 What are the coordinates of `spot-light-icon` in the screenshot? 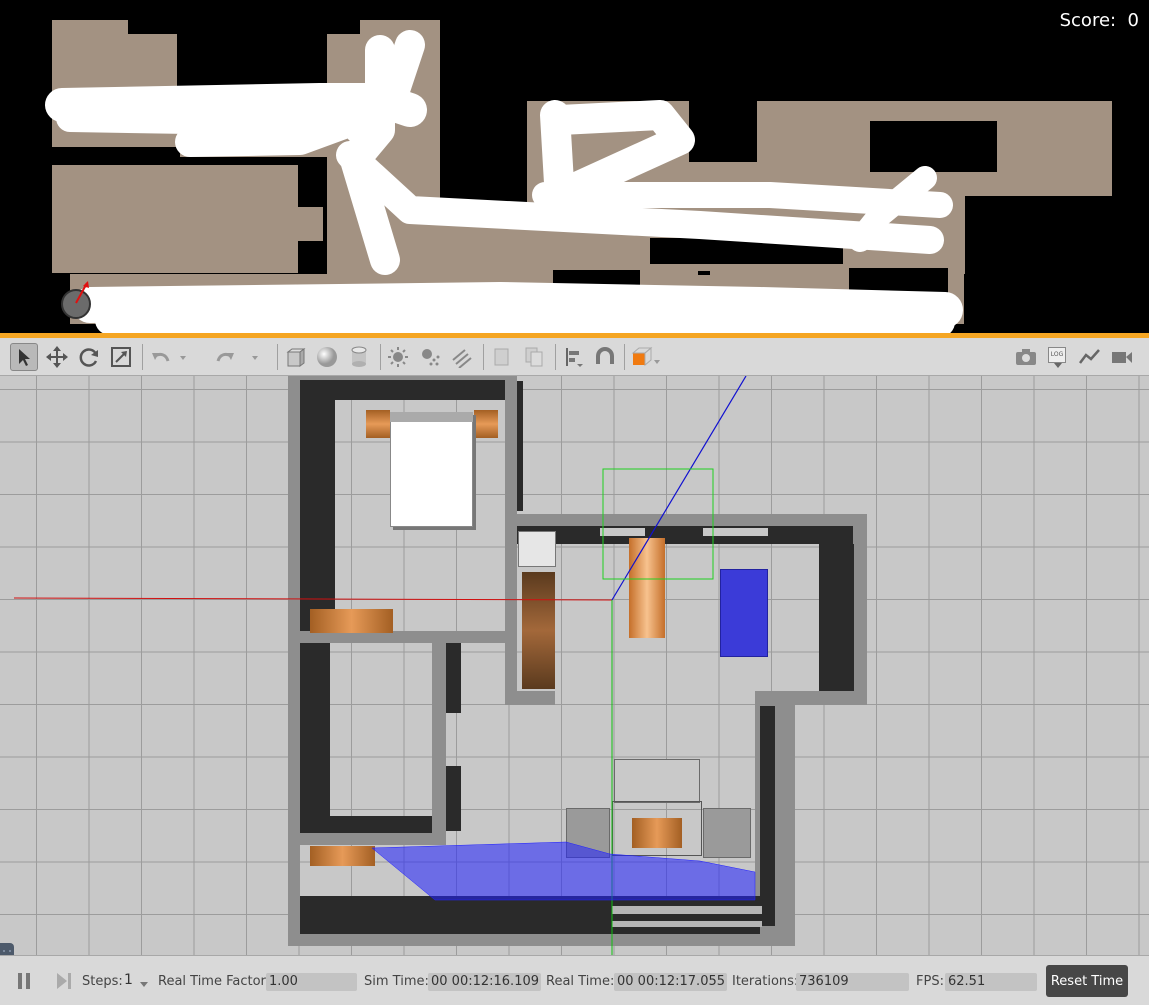 It's located at (431, 357).